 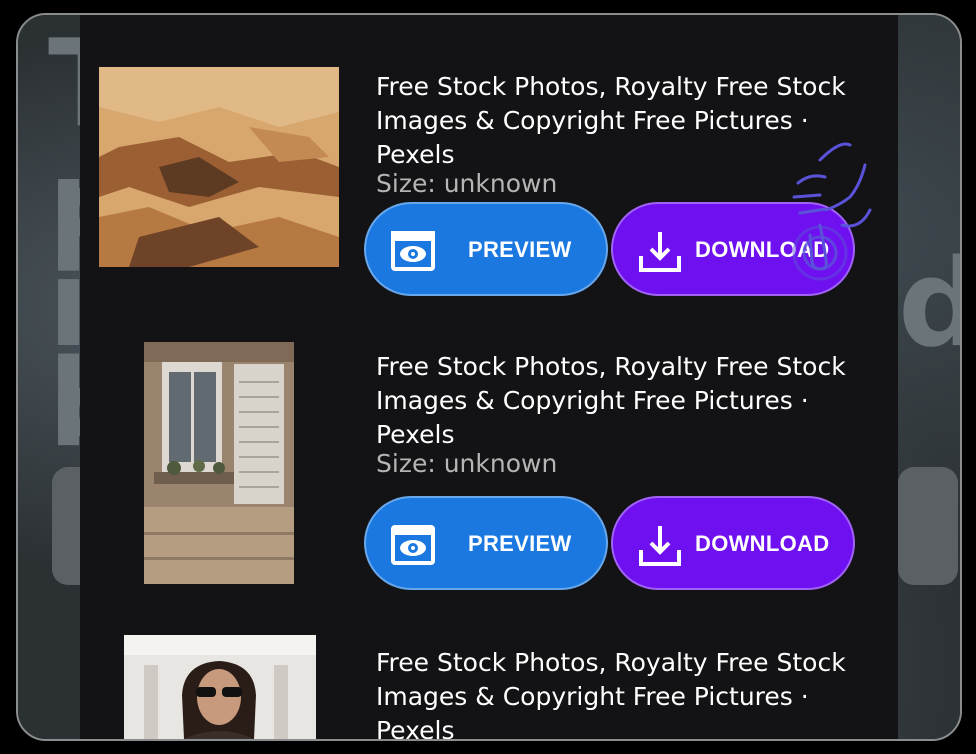 I want to click on building-window-photo, so click(x=219, y=463).